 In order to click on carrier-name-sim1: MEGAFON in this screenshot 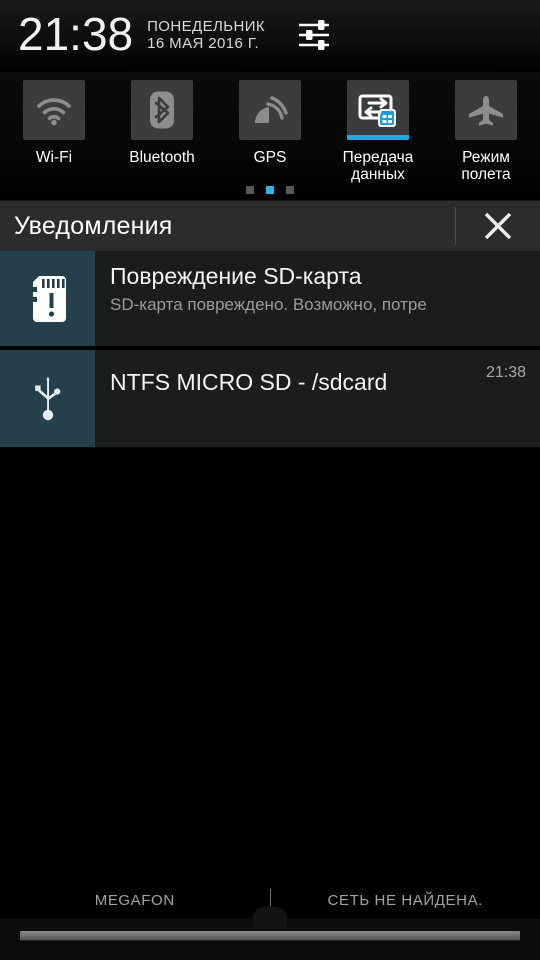, I will do `click(134, 900)`.